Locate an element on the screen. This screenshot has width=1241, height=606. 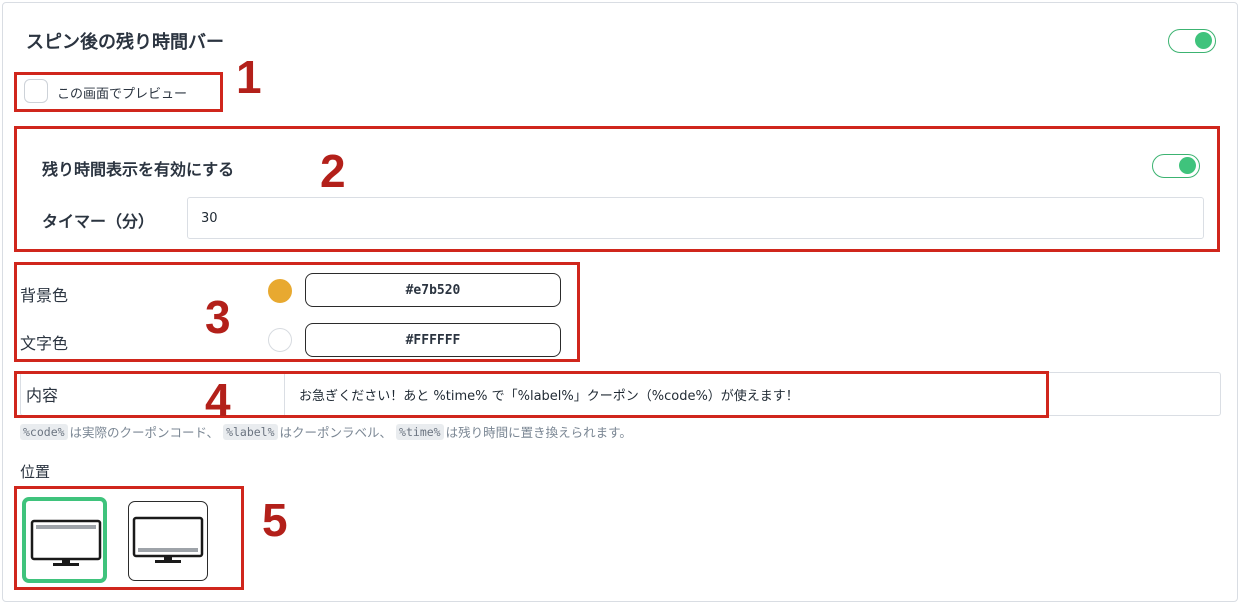
annotation-number-1: 1 is located at coordinates (249, 77).